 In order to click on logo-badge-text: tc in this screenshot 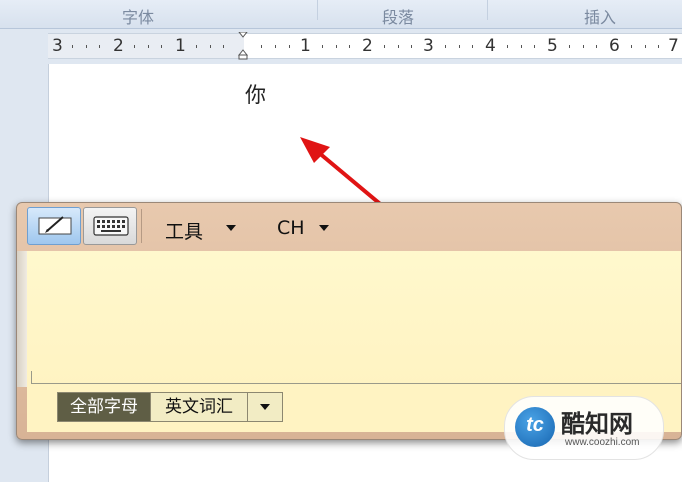, I will do `click(535, 425)`.